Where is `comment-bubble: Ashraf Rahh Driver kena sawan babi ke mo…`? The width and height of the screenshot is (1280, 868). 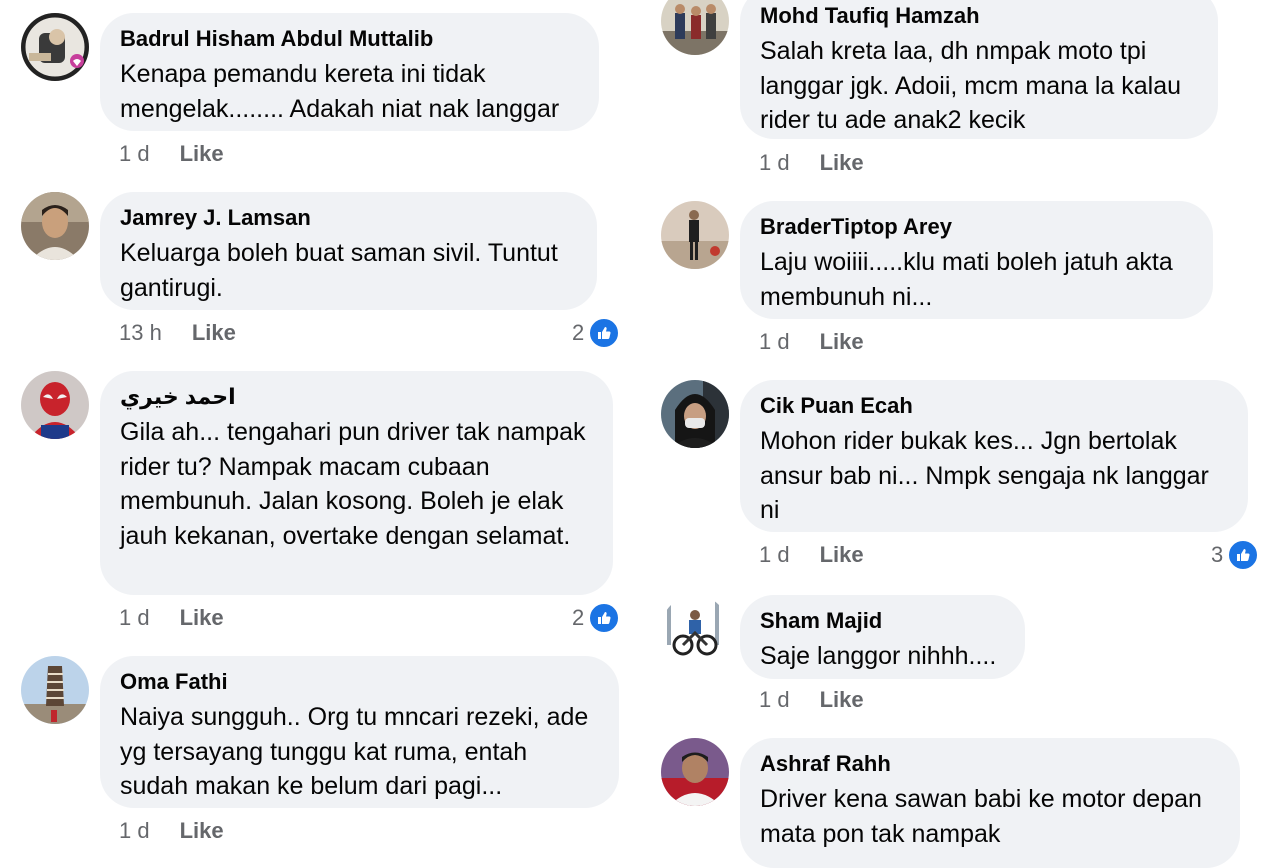
comment-bubble: Ashraf Rahh Driver kena sawan babi ke mo… is located at coordinates (990, 803).